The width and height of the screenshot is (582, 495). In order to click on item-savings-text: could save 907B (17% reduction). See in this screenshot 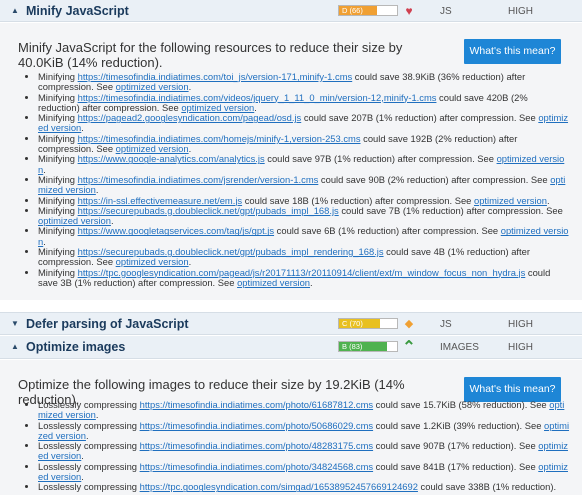, I will do `click(456, 446)`.